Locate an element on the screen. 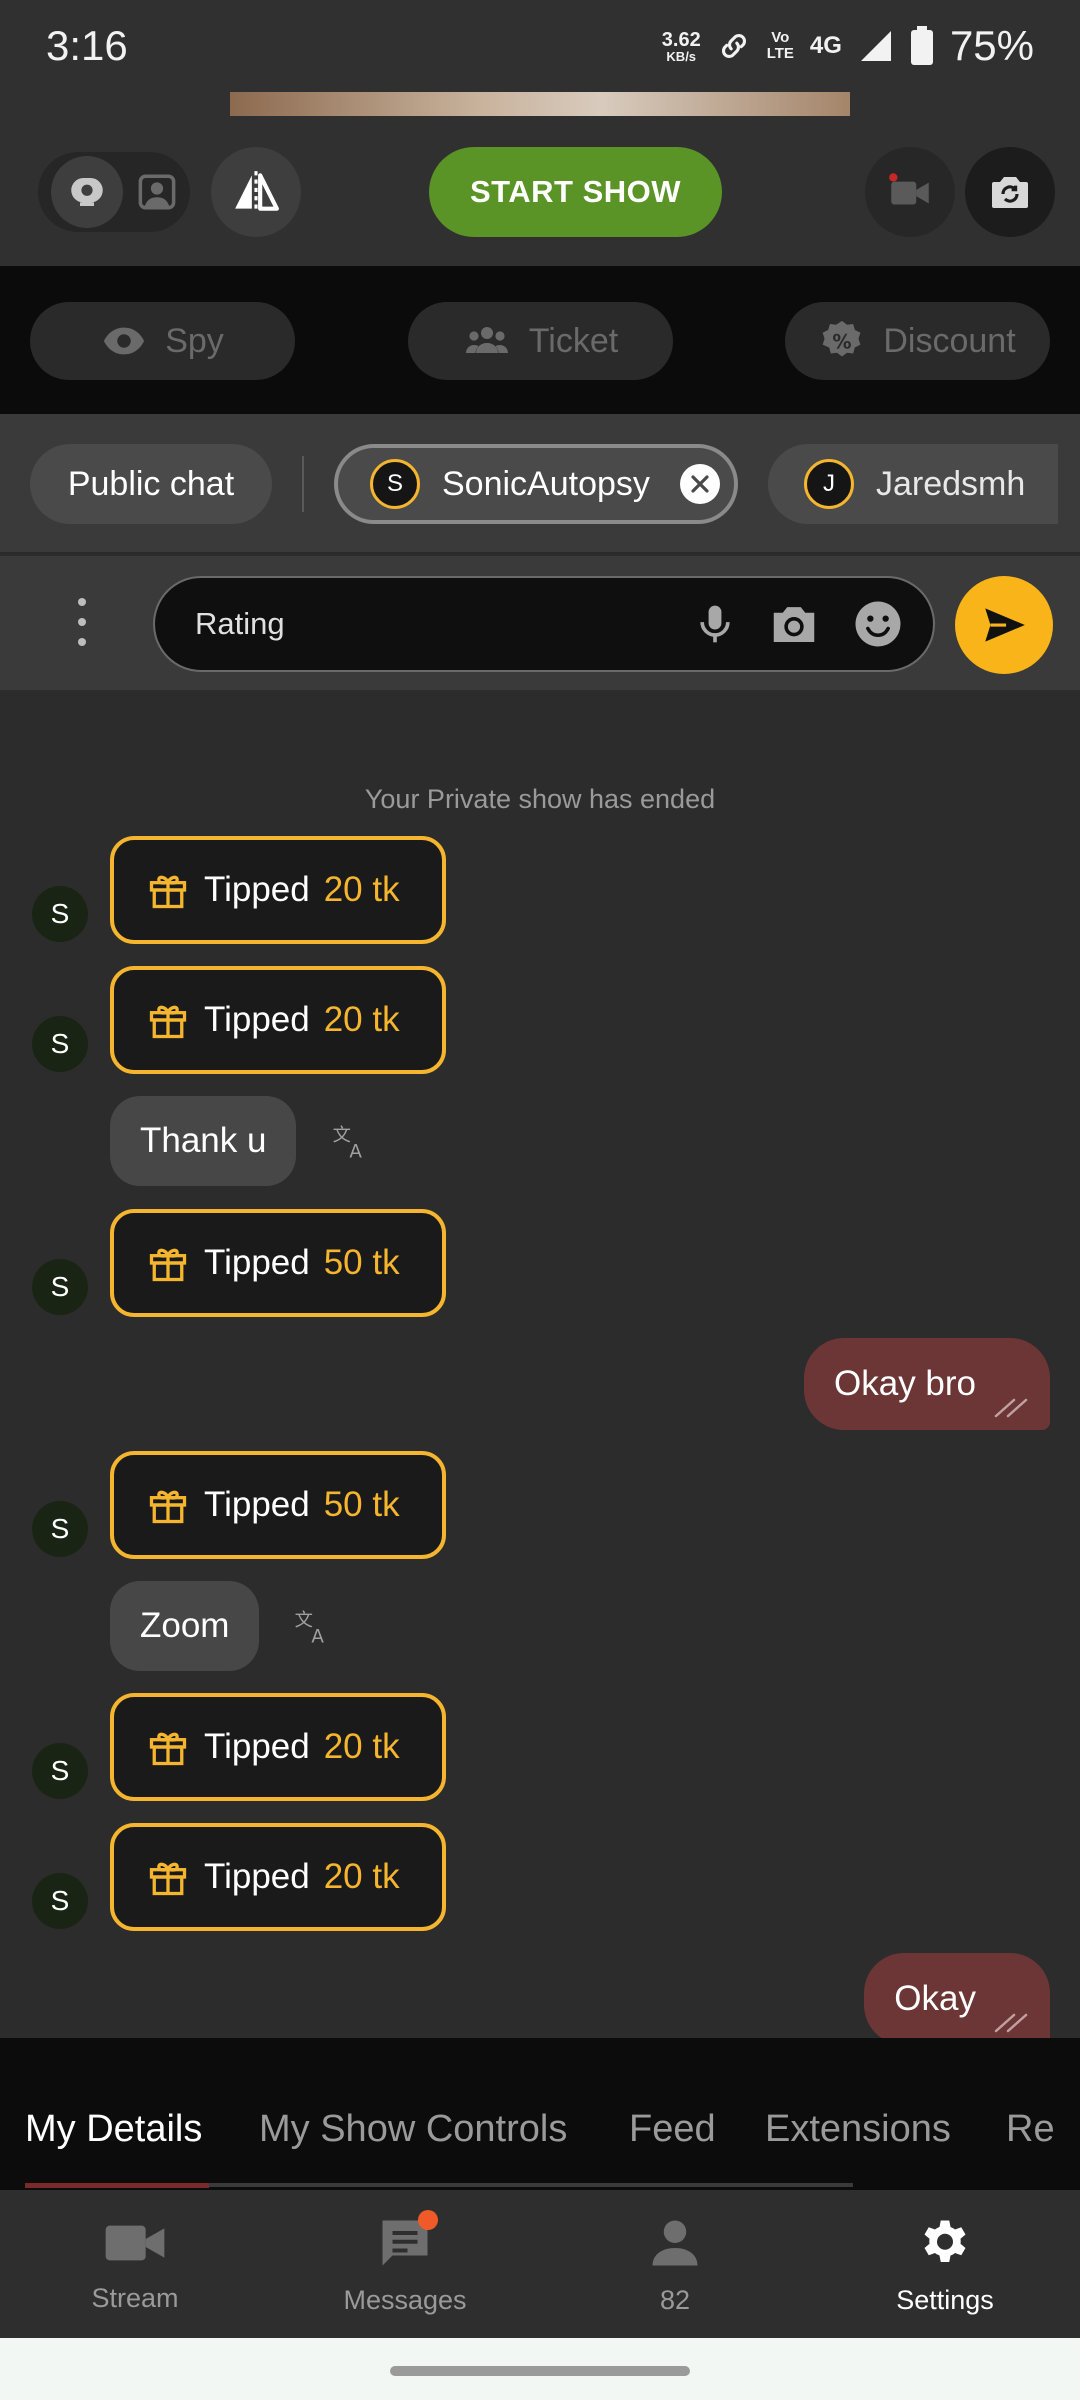 This screenshot has height=2400, width=1080. volte-bottom: LTE is located at coordinates (780, 53).